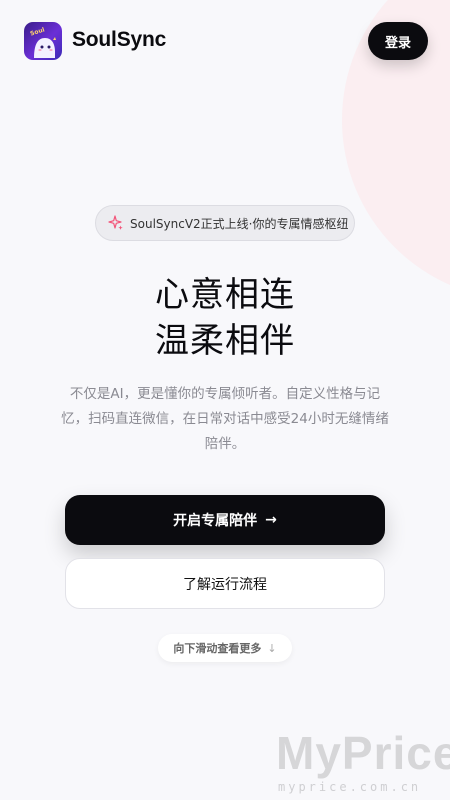 This screenshot has height=800, width=450. What do you see at coordinates (239, 223) in the screenshot?
I see `badge-text: SoulSyncV2正式上线·你的专属情感枢纽` at bounding box center [239, 223].